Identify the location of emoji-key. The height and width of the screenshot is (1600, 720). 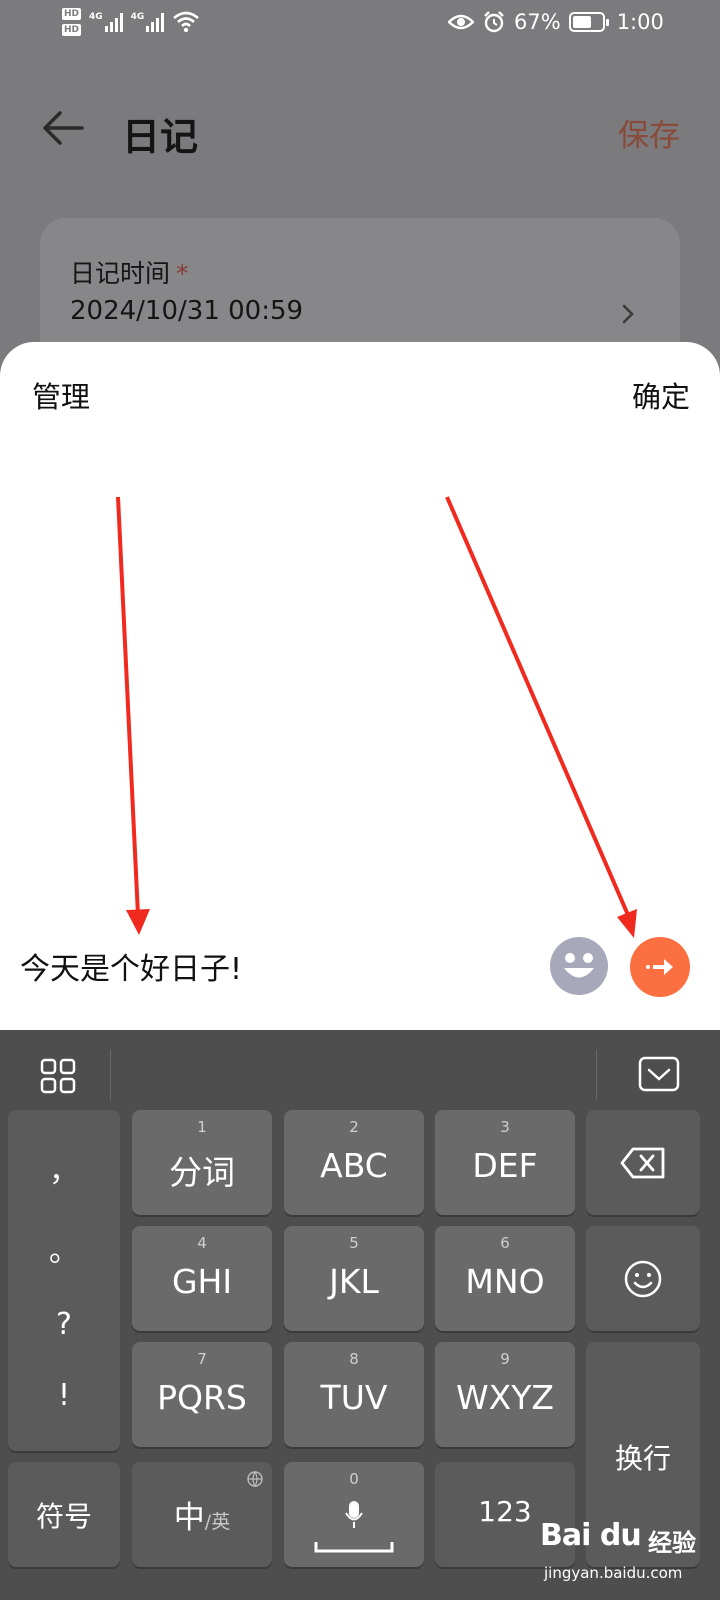
(643, 1278).